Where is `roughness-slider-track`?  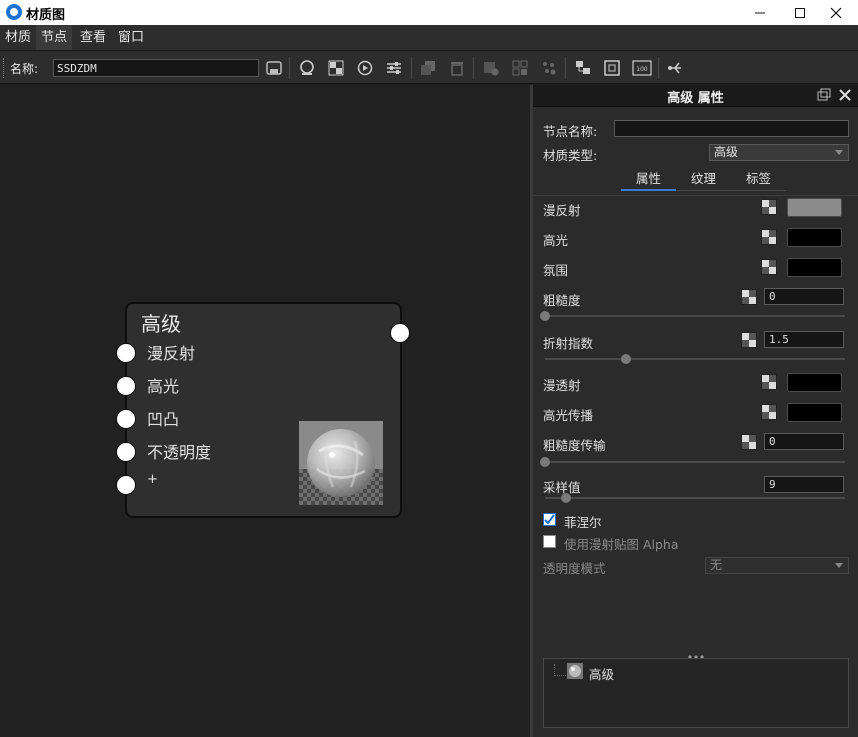 roughness-slider-track is located at coordinates (695, 316).